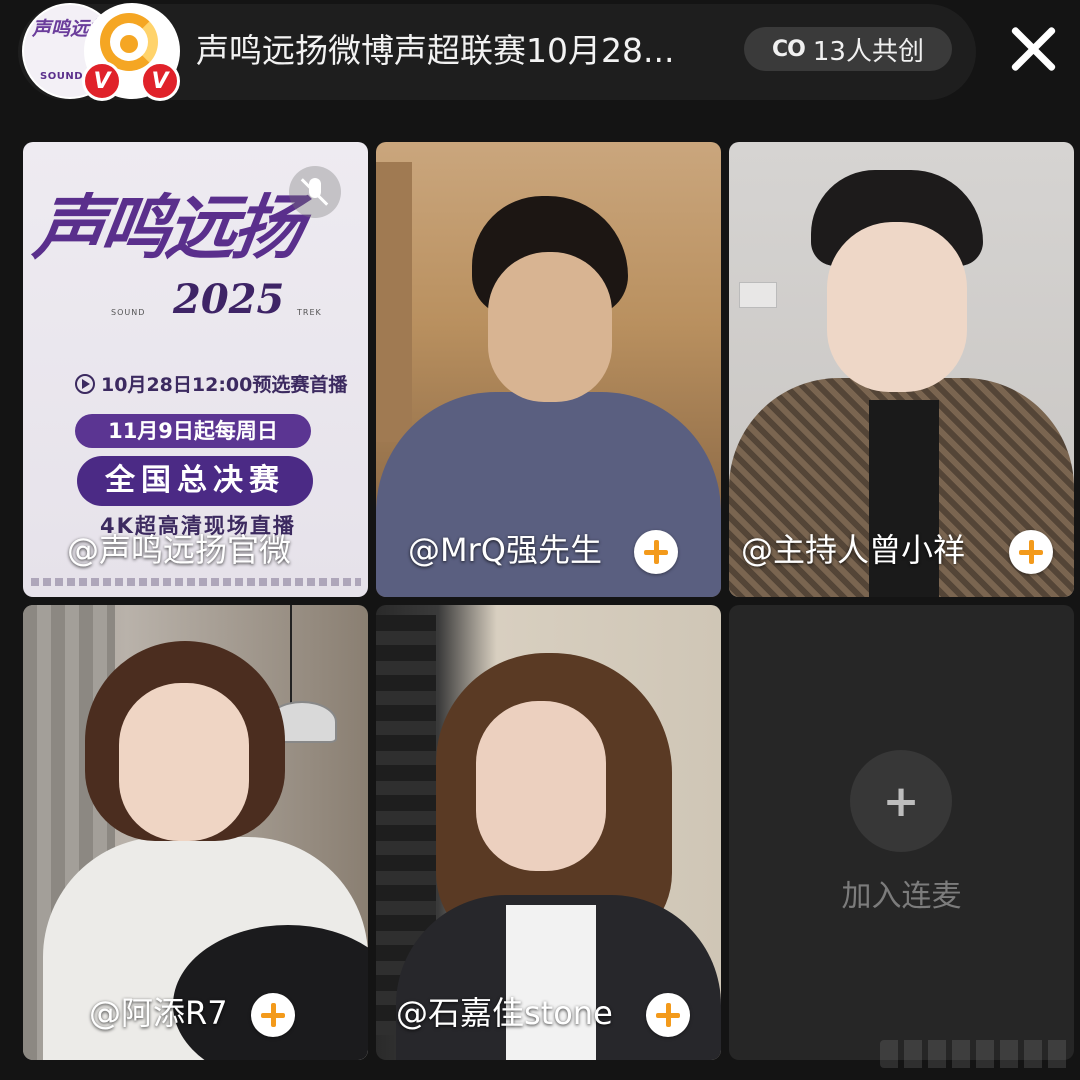 This screenshot has height=1080, width=1080. Describe the element at coordinates (291, 655) in the screenshot. I see `lamp-cord` at that location.